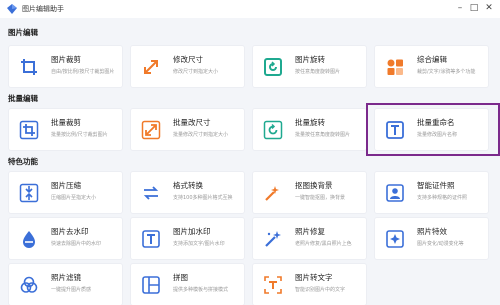  What do you see at coordinates (187, 284) in the screenshot?
I see `card-collage: 拼图 提供多种模板与拼接模式` at bounding box center [187, 284].